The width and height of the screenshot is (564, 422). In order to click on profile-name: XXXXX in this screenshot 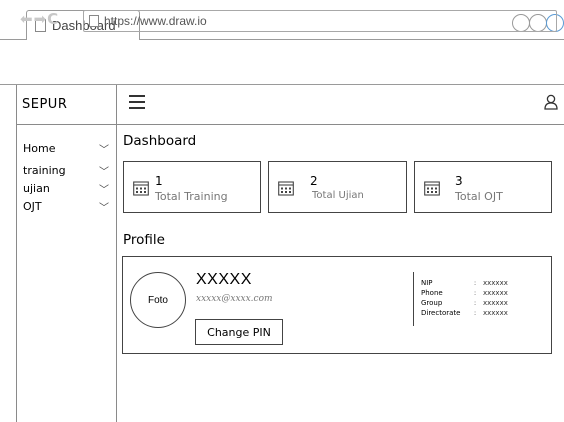, I will do `click(224, 279)`.